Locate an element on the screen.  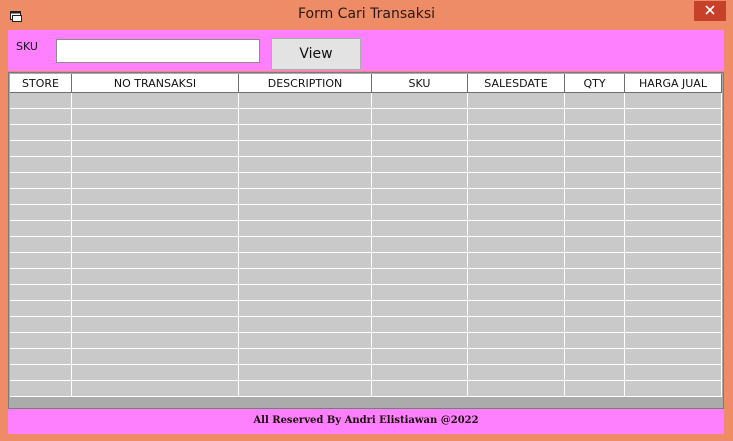
title-bar: Form Cari Transaksi is located at coordinates (366, 15).